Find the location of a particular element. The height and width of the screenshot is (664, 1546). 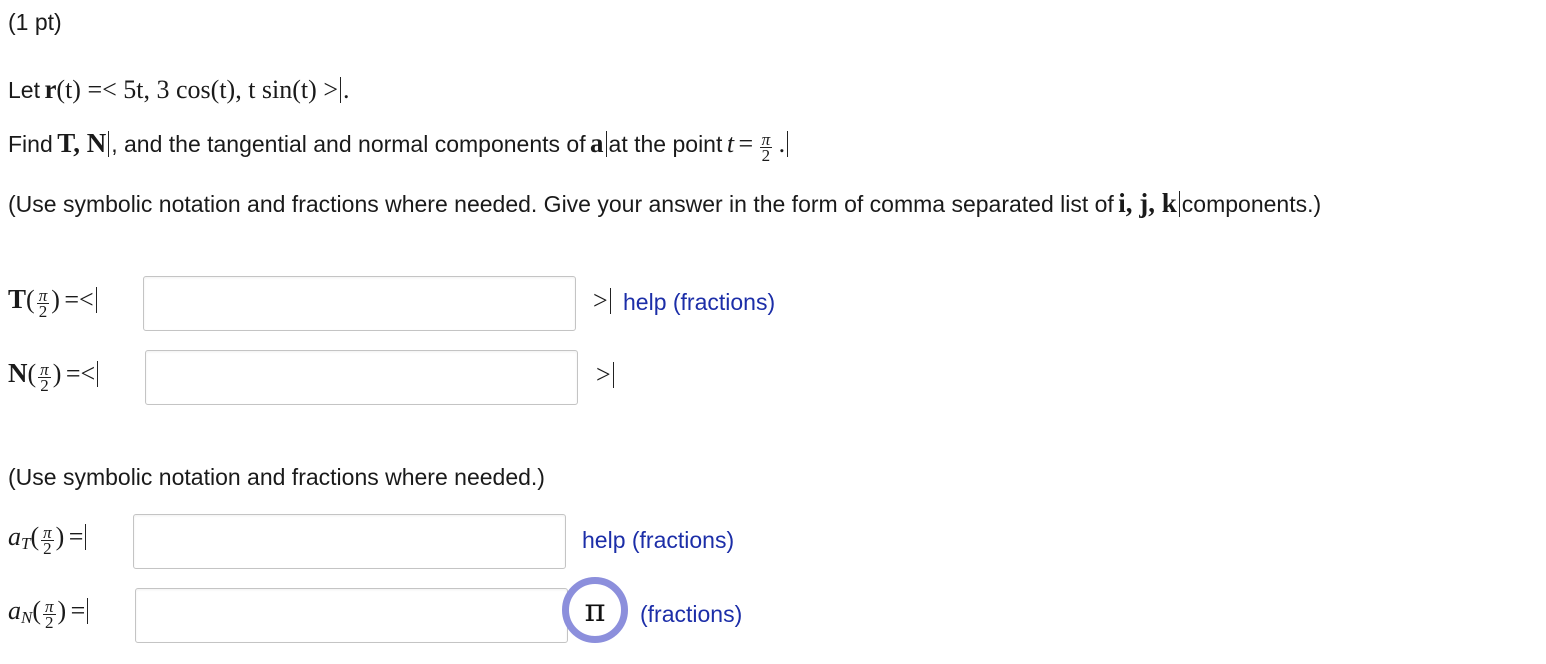

T-answer-input is located at coordinates (359, 303).